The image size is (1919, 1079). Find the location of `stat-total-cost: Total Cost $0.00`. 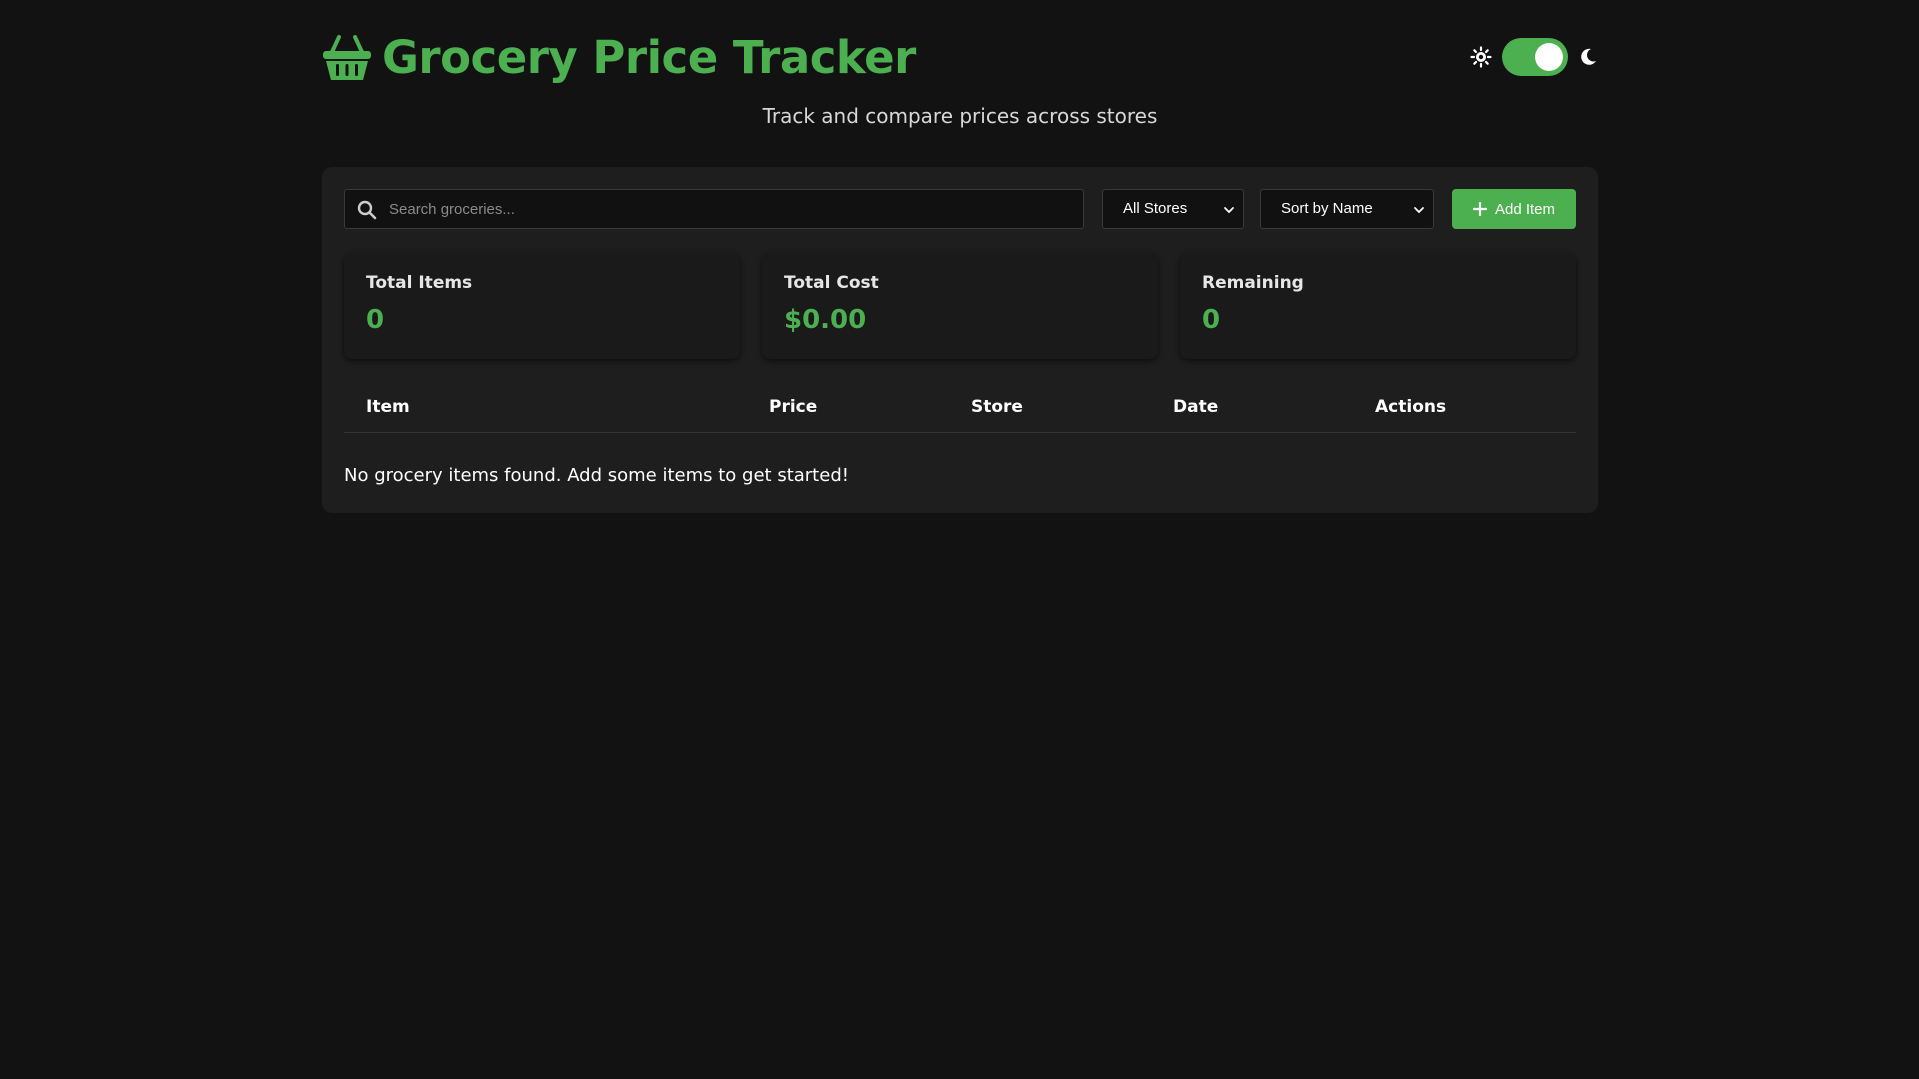

stat-total-cost: Total Cost $0.00 is located at coordinates (960, 306).